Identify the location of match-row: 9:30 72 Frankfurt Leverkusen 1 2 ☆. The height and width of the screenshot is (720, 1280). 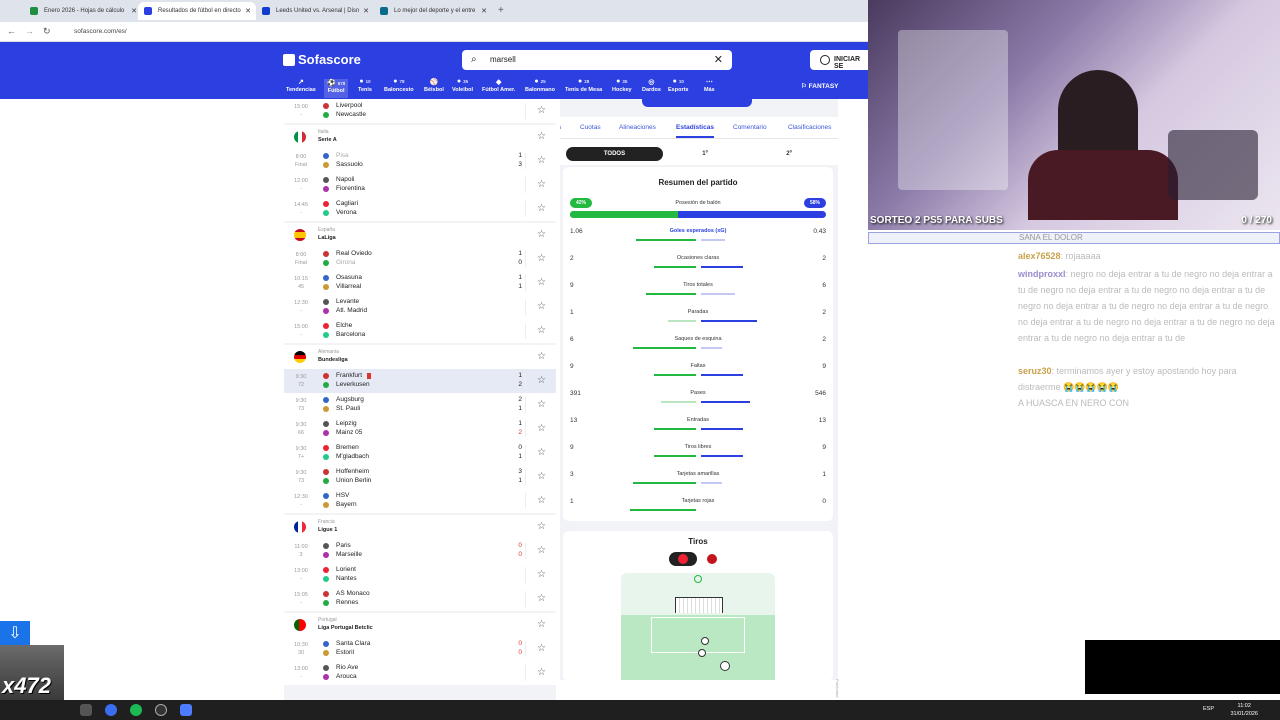
(420, 381).